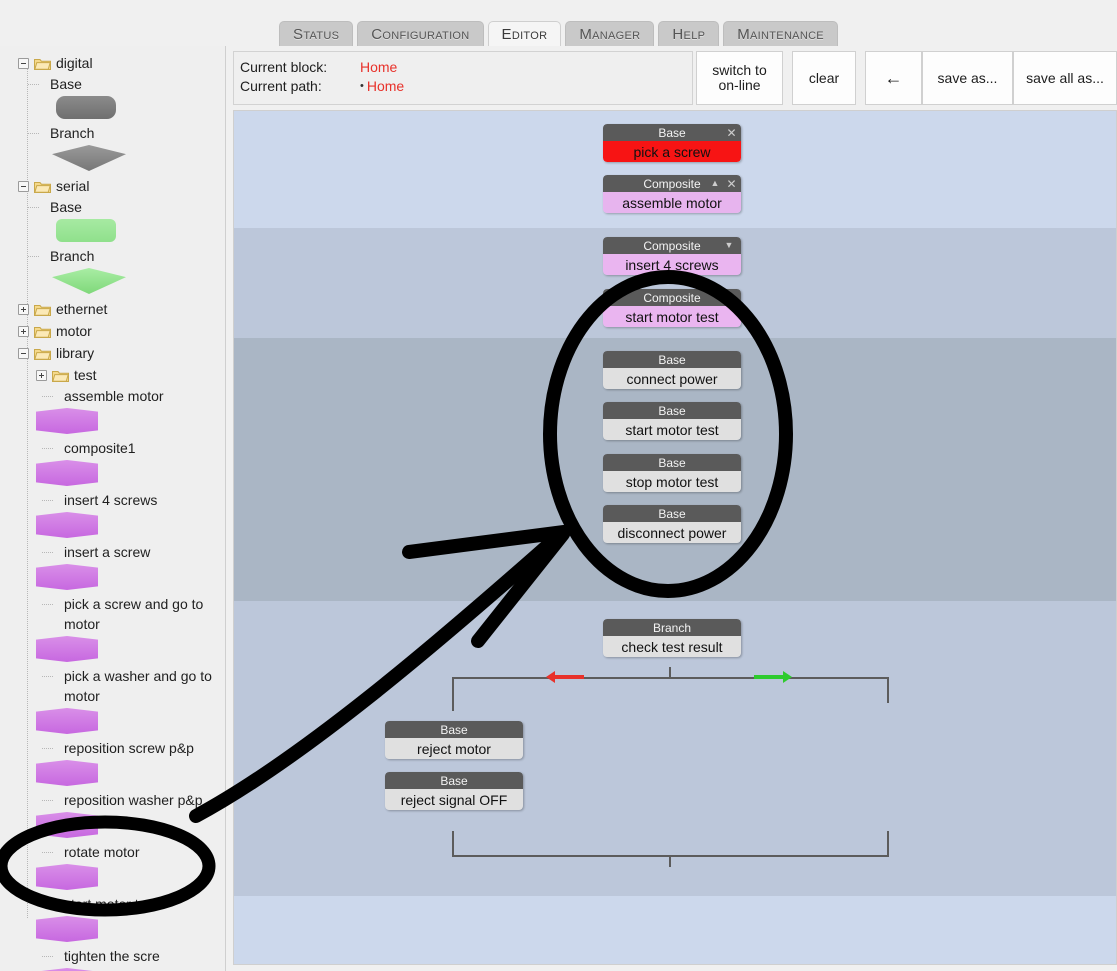 This screenshot has height=971, width=1117. Describe the element at coordinates (453, 690) in the screenshot. I see `branch-leg-left-top` at that location.